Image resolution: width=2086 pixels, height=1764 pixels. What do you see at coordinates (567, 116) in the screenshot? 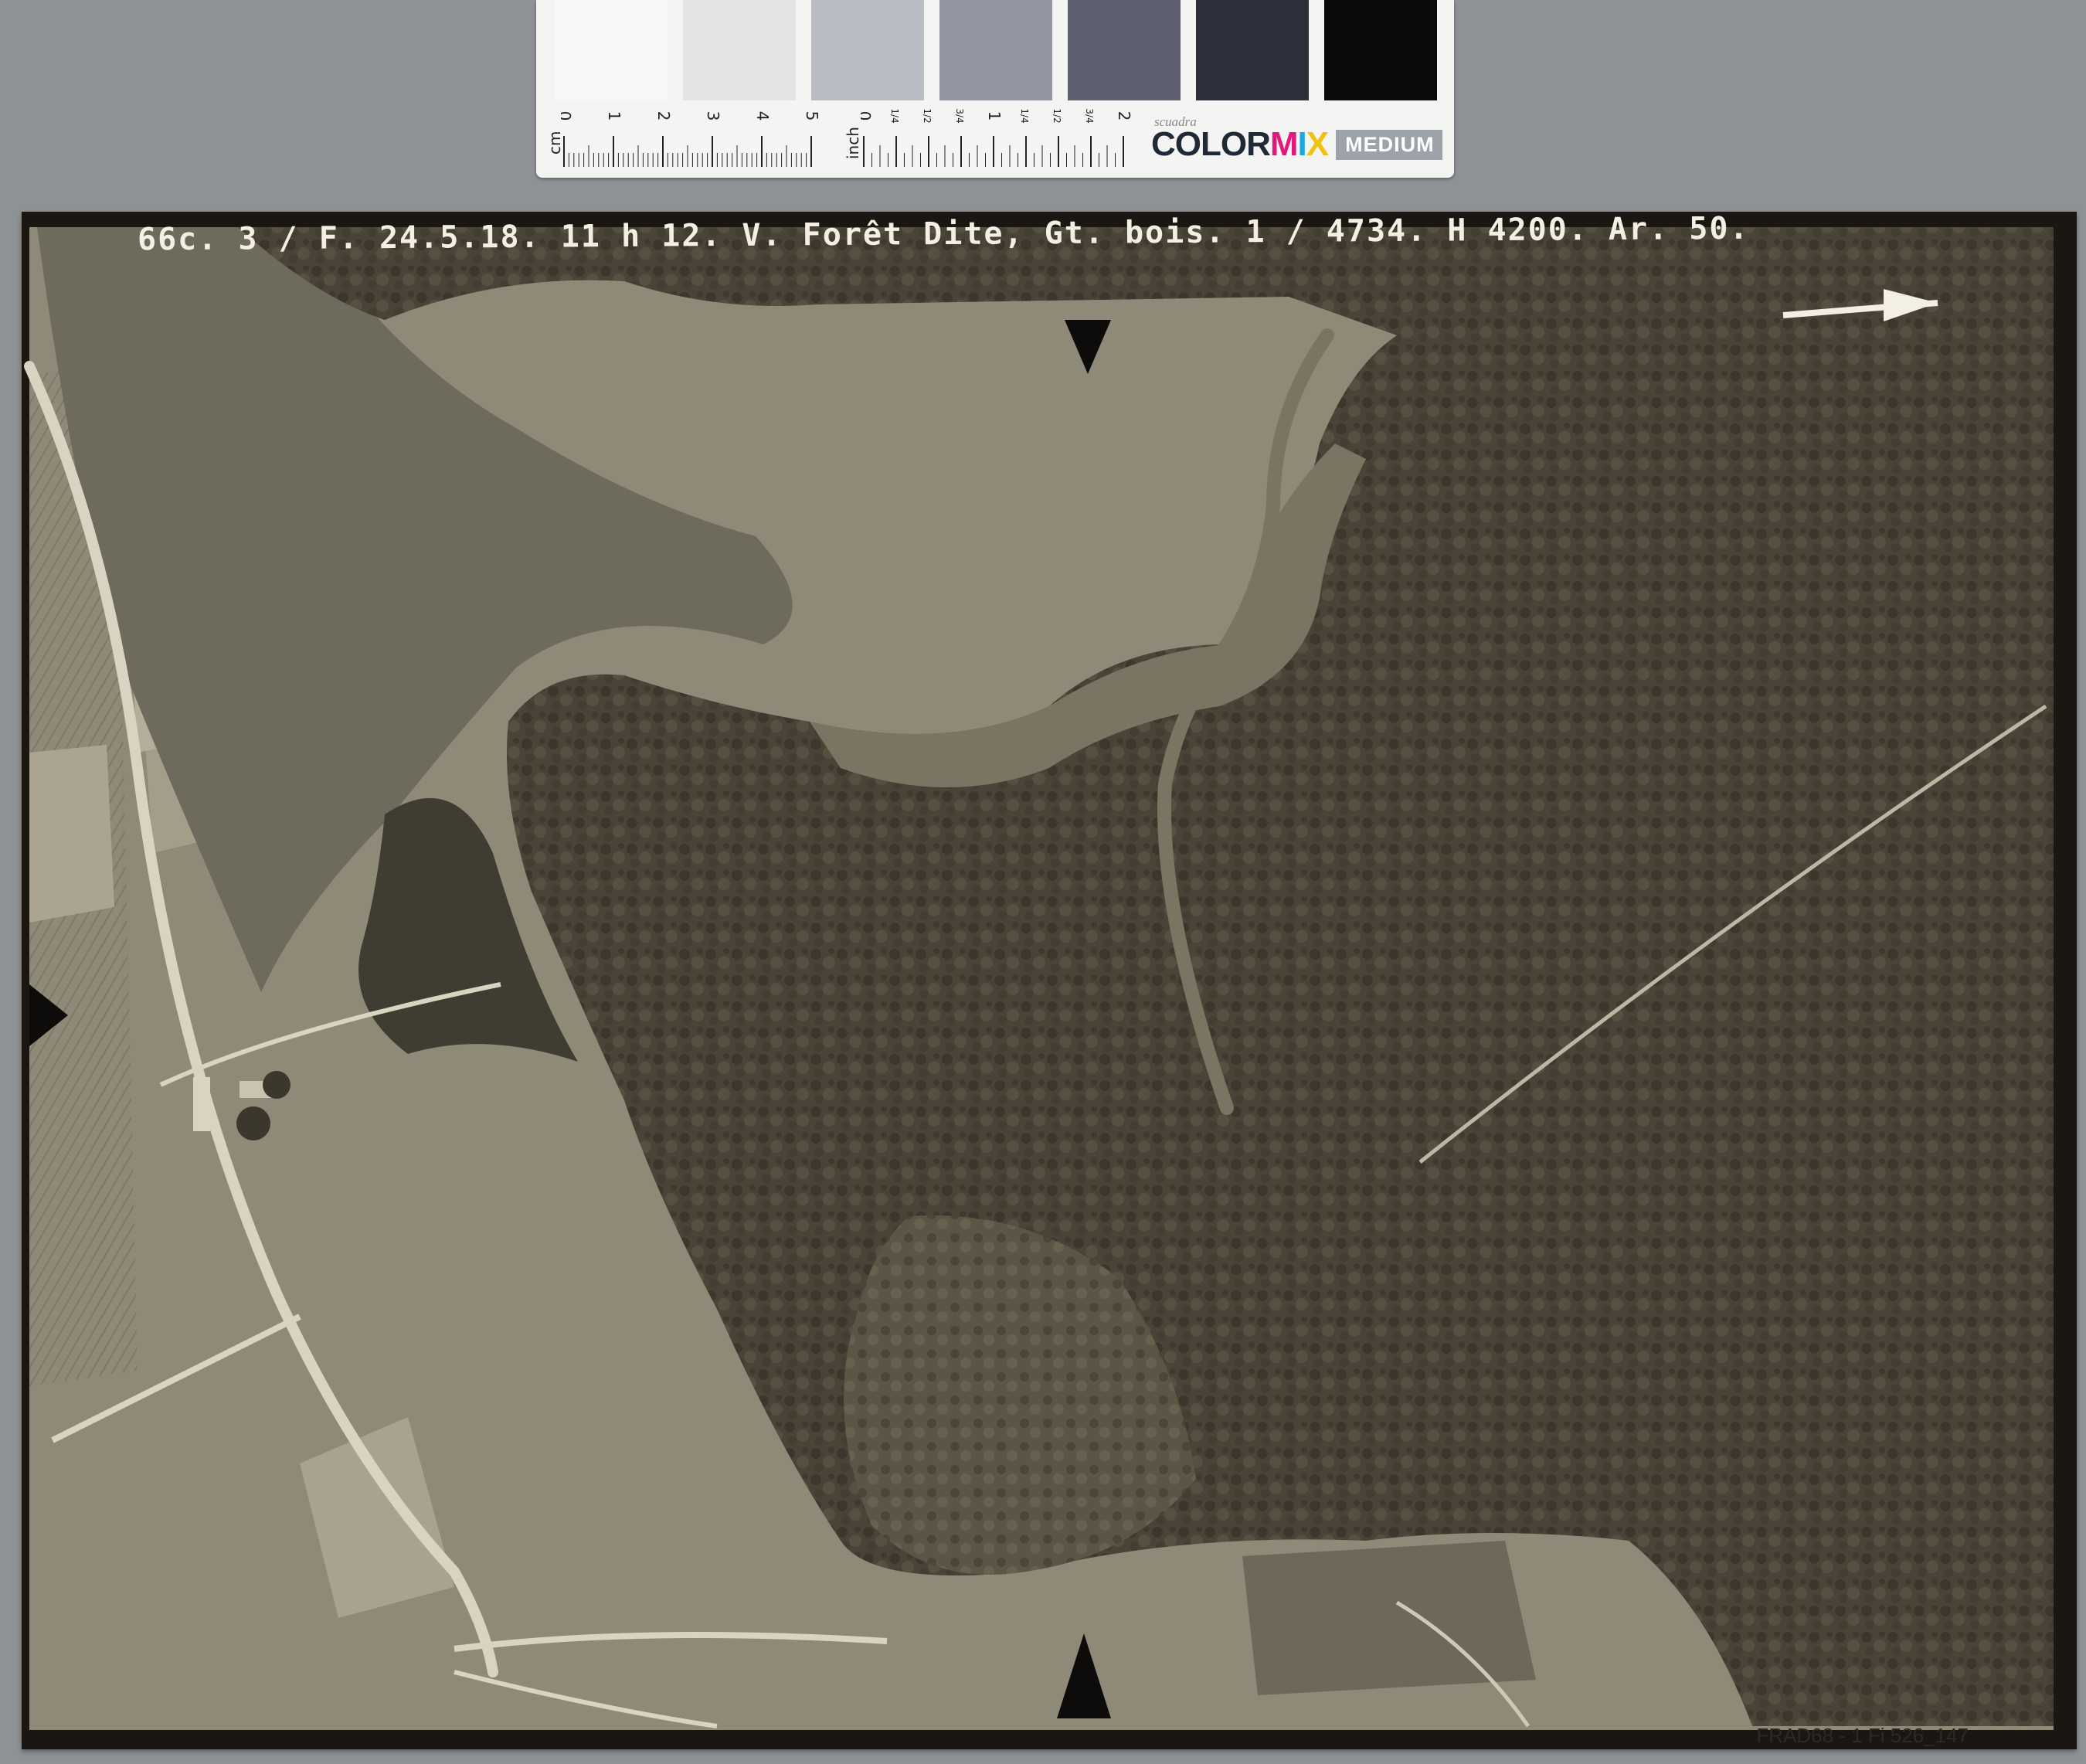
I see `cm-tick-label: 0` at bounding box center [567, 116].